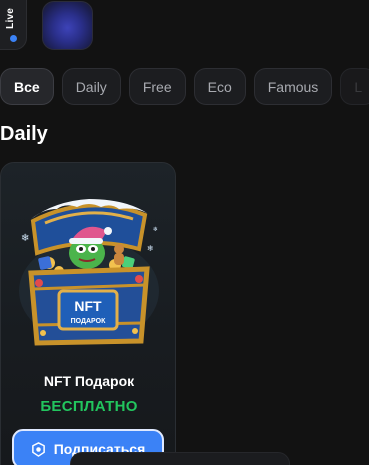  I want to click on filter-chip-label: Free, so click(157, 86).